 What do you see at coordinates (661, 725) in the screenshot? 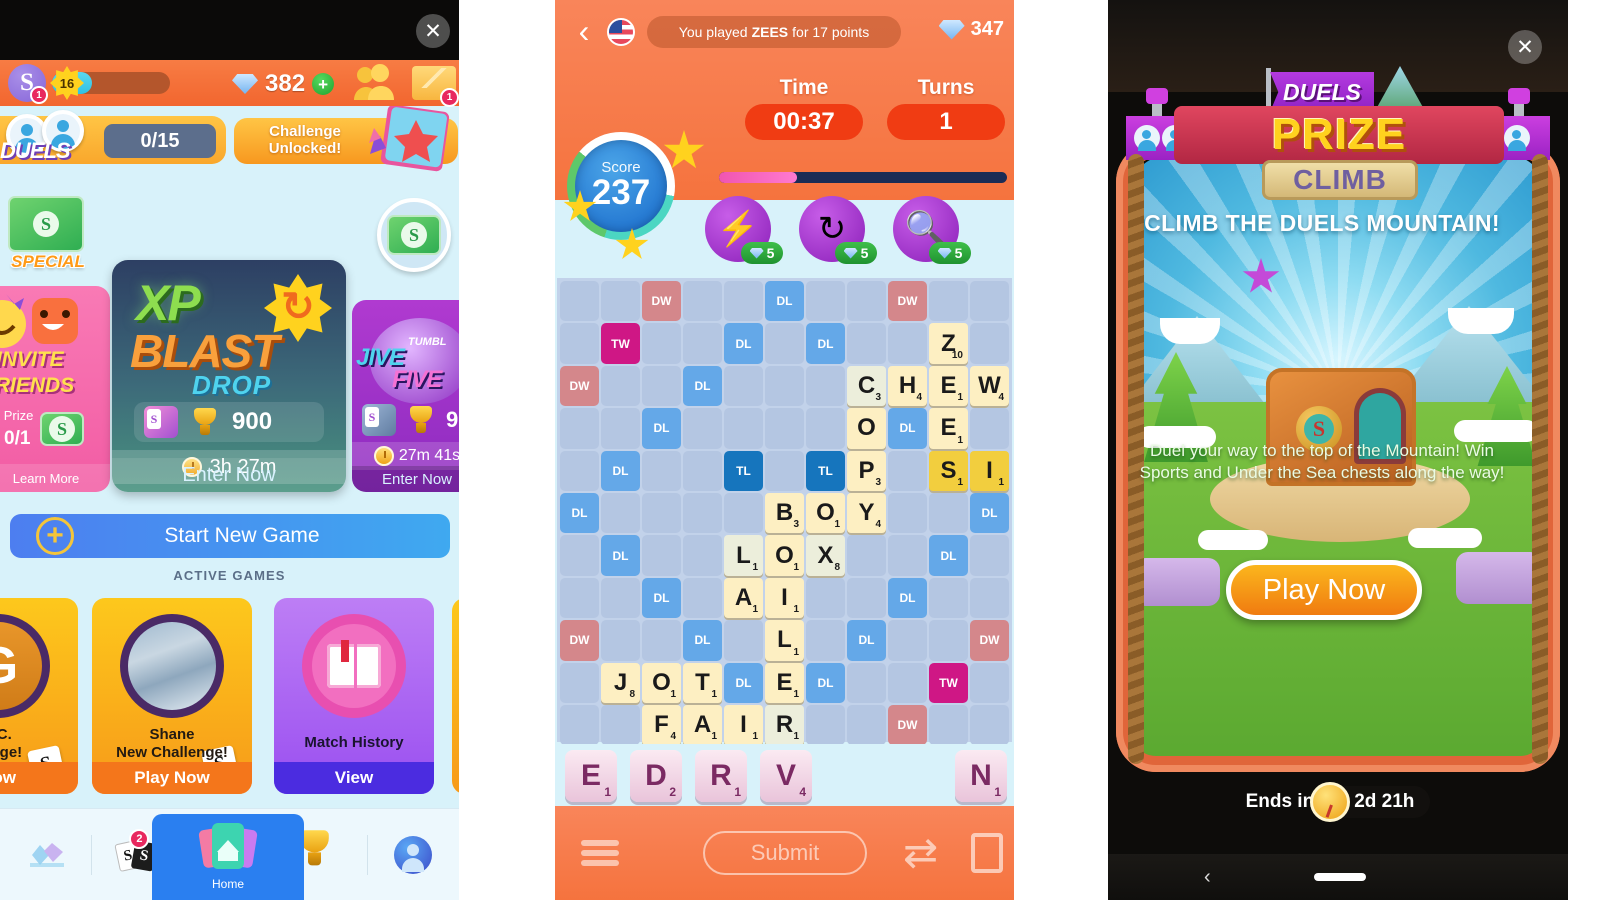
I see `board-tile: F4` at bounding box center [661, 725].